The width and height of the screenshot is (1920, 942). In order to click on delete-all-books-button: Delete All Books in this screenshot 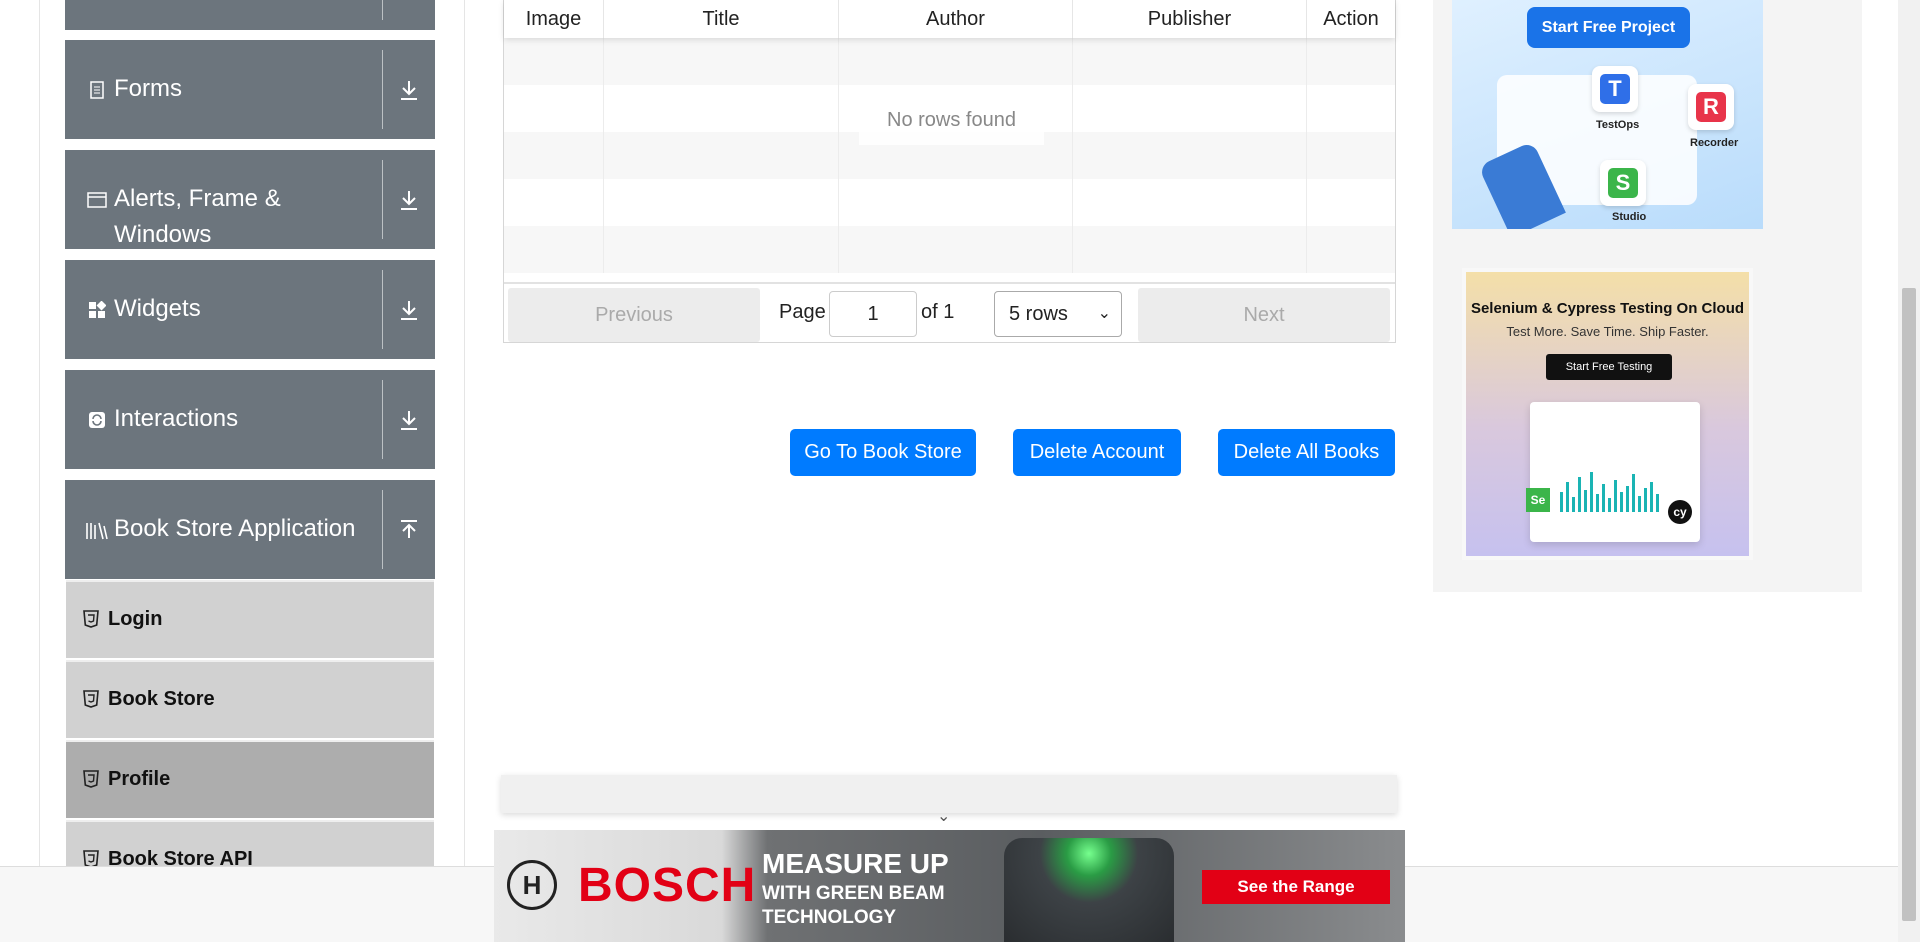, I will do `click(1306, 452)`.